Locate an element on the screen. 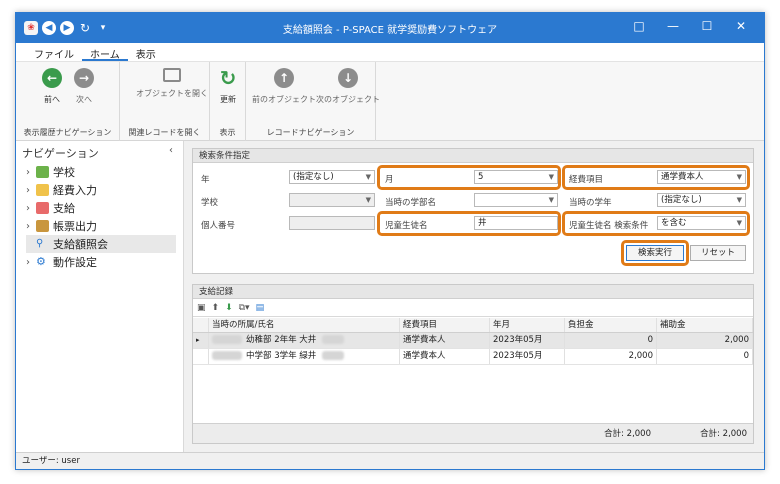  close-button: ✕ is located at coordinates (741, 26).